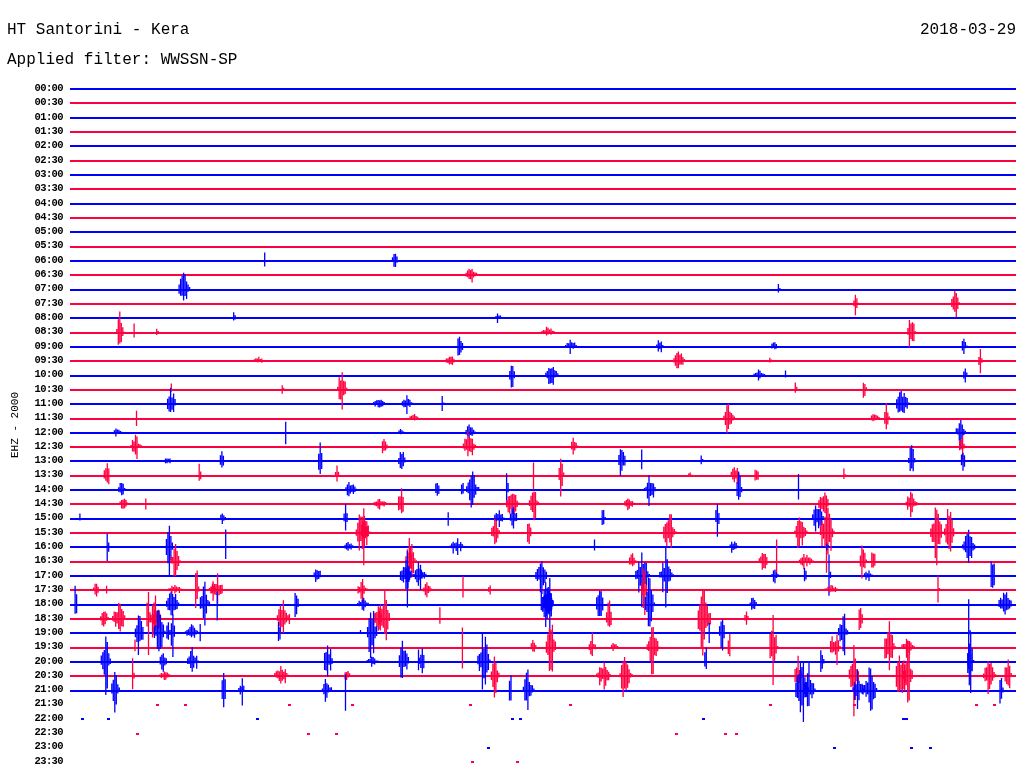 The width and height of the screenshot is (1024, 780). I want to click on filter-label: Applied filter: WWSSN-SP, so click(123, 60).